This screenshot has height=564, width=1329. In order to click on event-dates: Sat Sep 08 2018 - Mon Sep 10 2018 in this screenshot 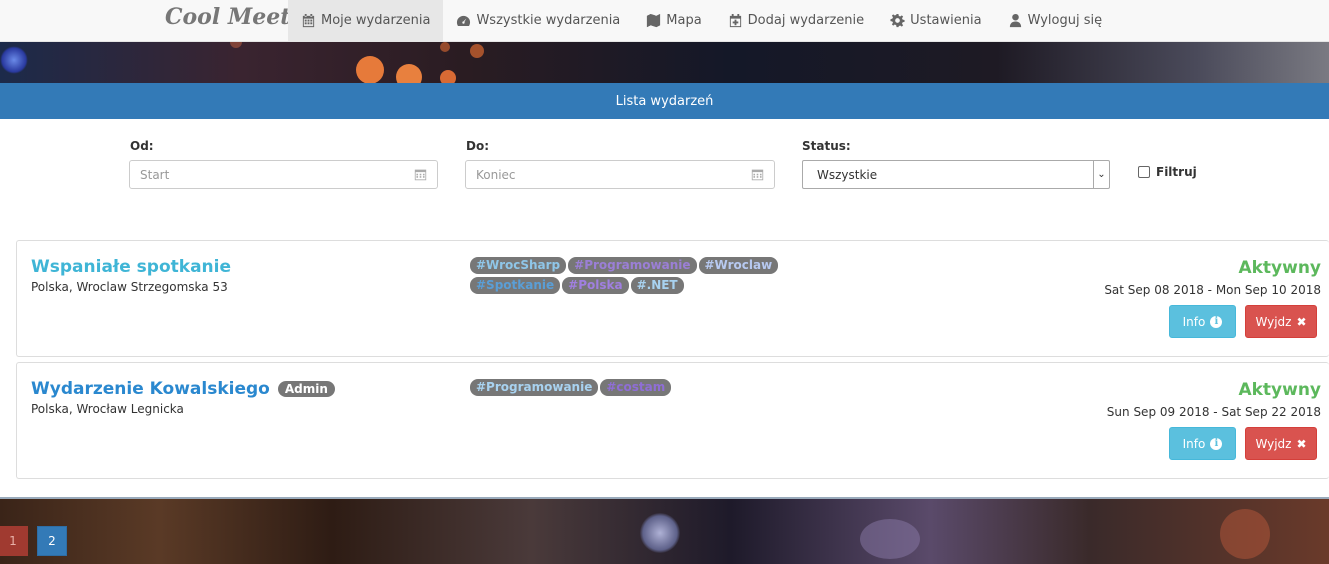, I will do `click(1212, 290)`.